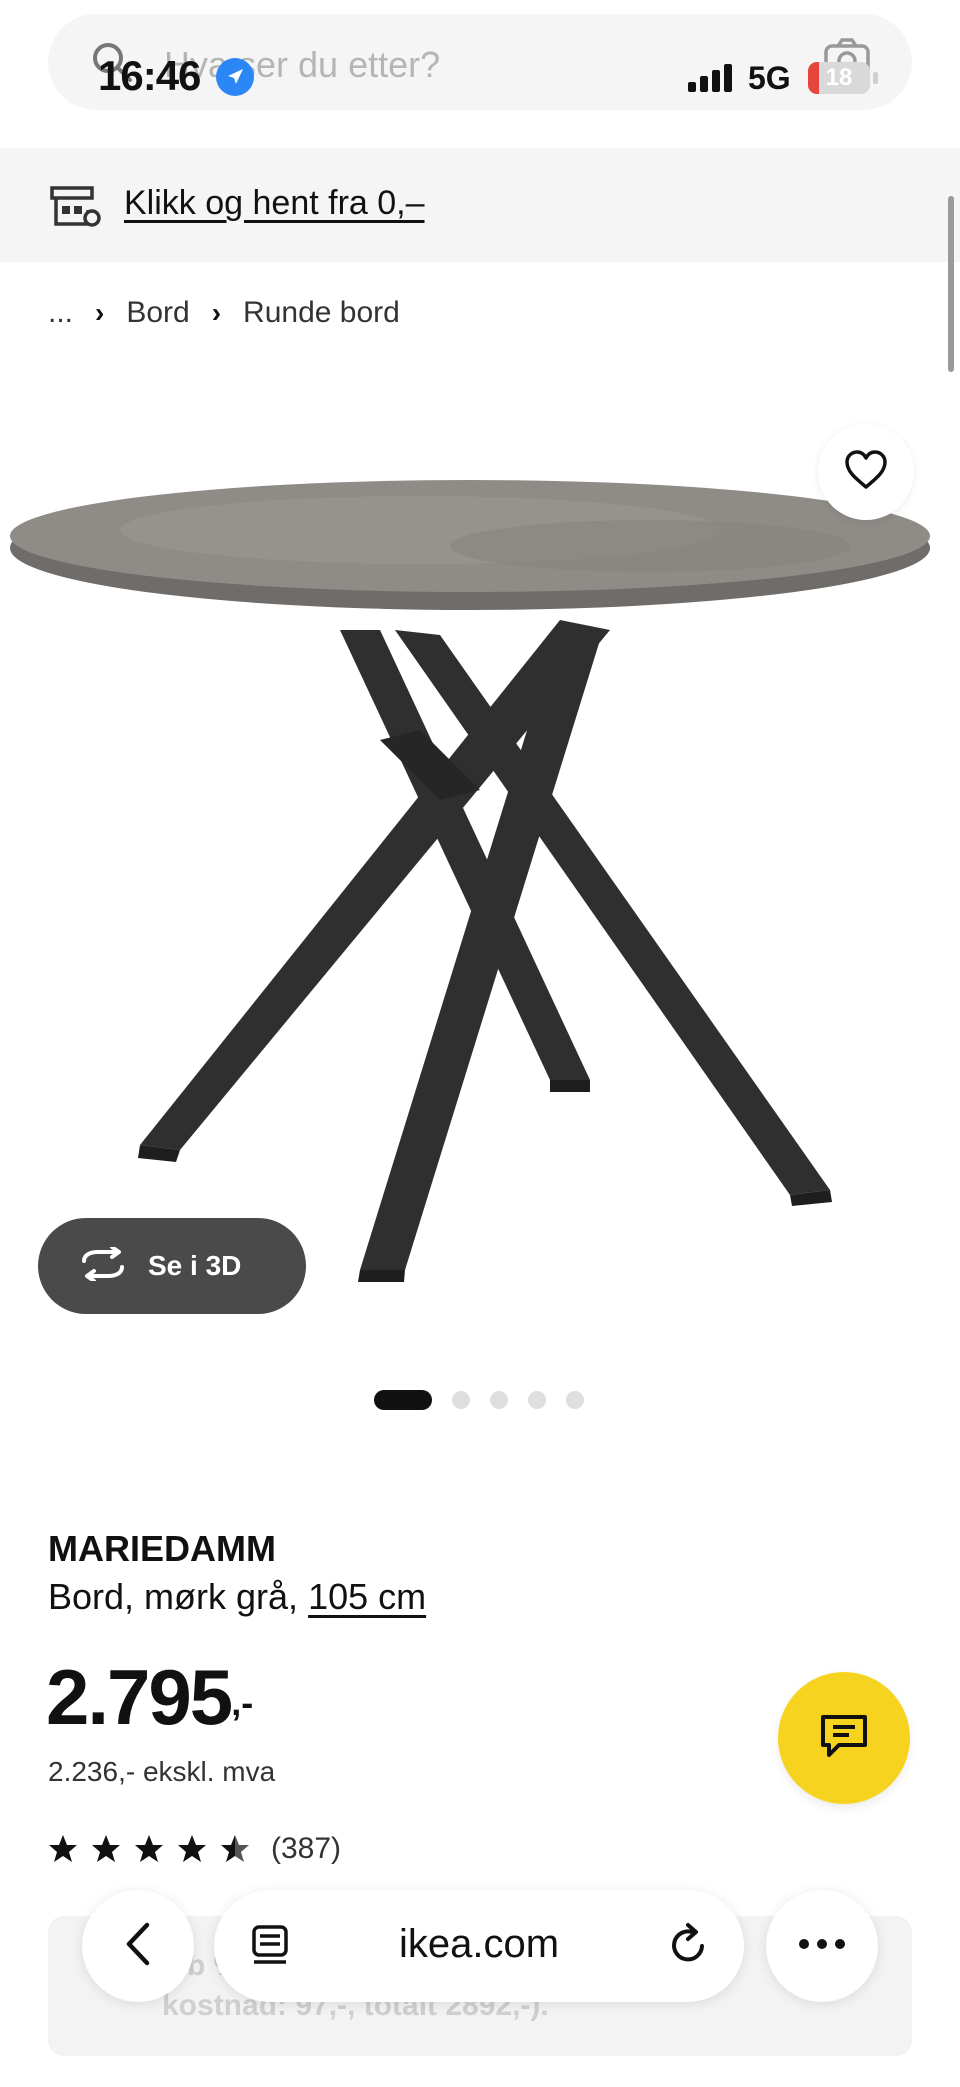 Image resolution: width=960 pixels, height=2087 pixels. I want to click on rating-count: (387), so click(306, 1848).